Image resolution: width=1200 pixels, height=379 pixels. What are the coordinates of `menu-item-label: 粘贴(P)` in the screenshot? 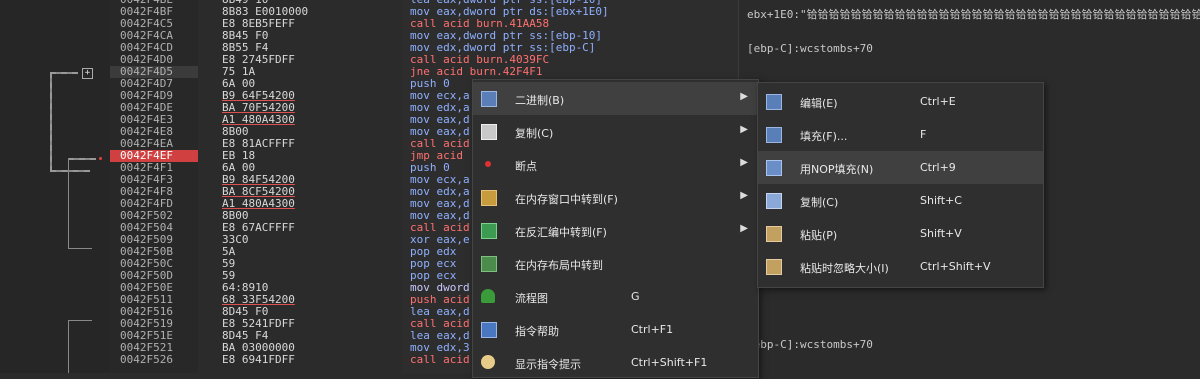 It's located at (819, 235).